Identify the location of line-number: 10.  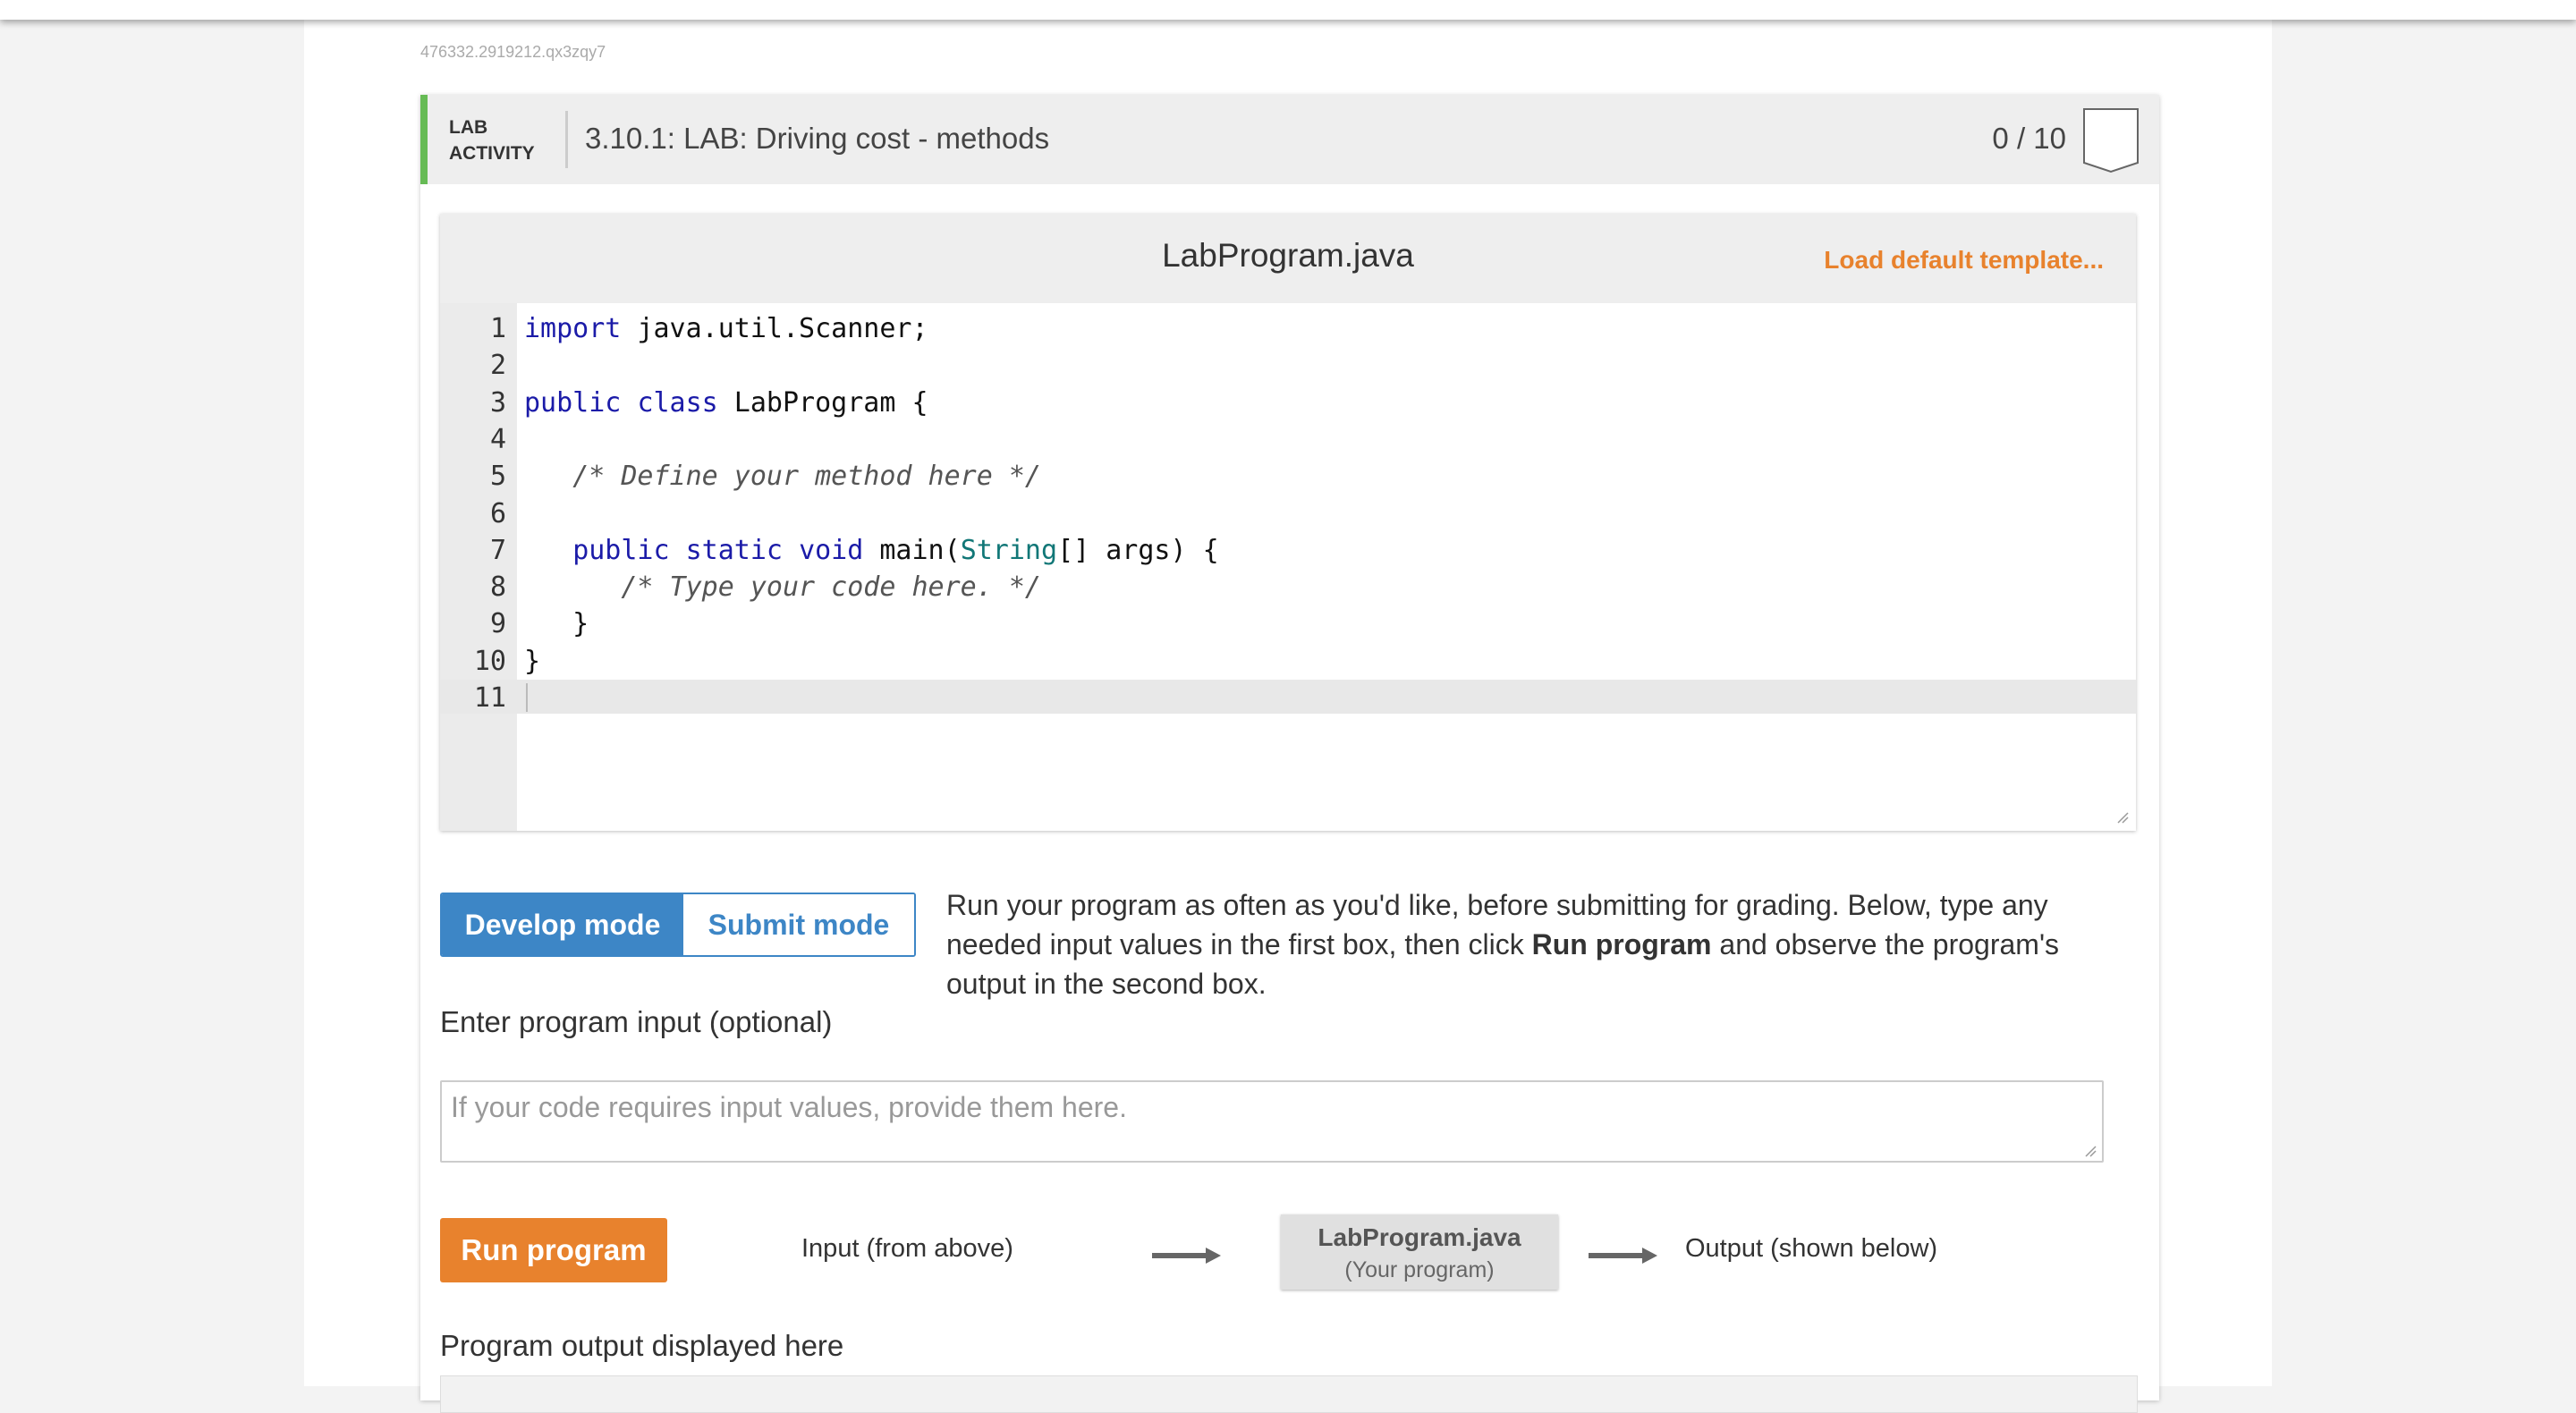
(489, 661).